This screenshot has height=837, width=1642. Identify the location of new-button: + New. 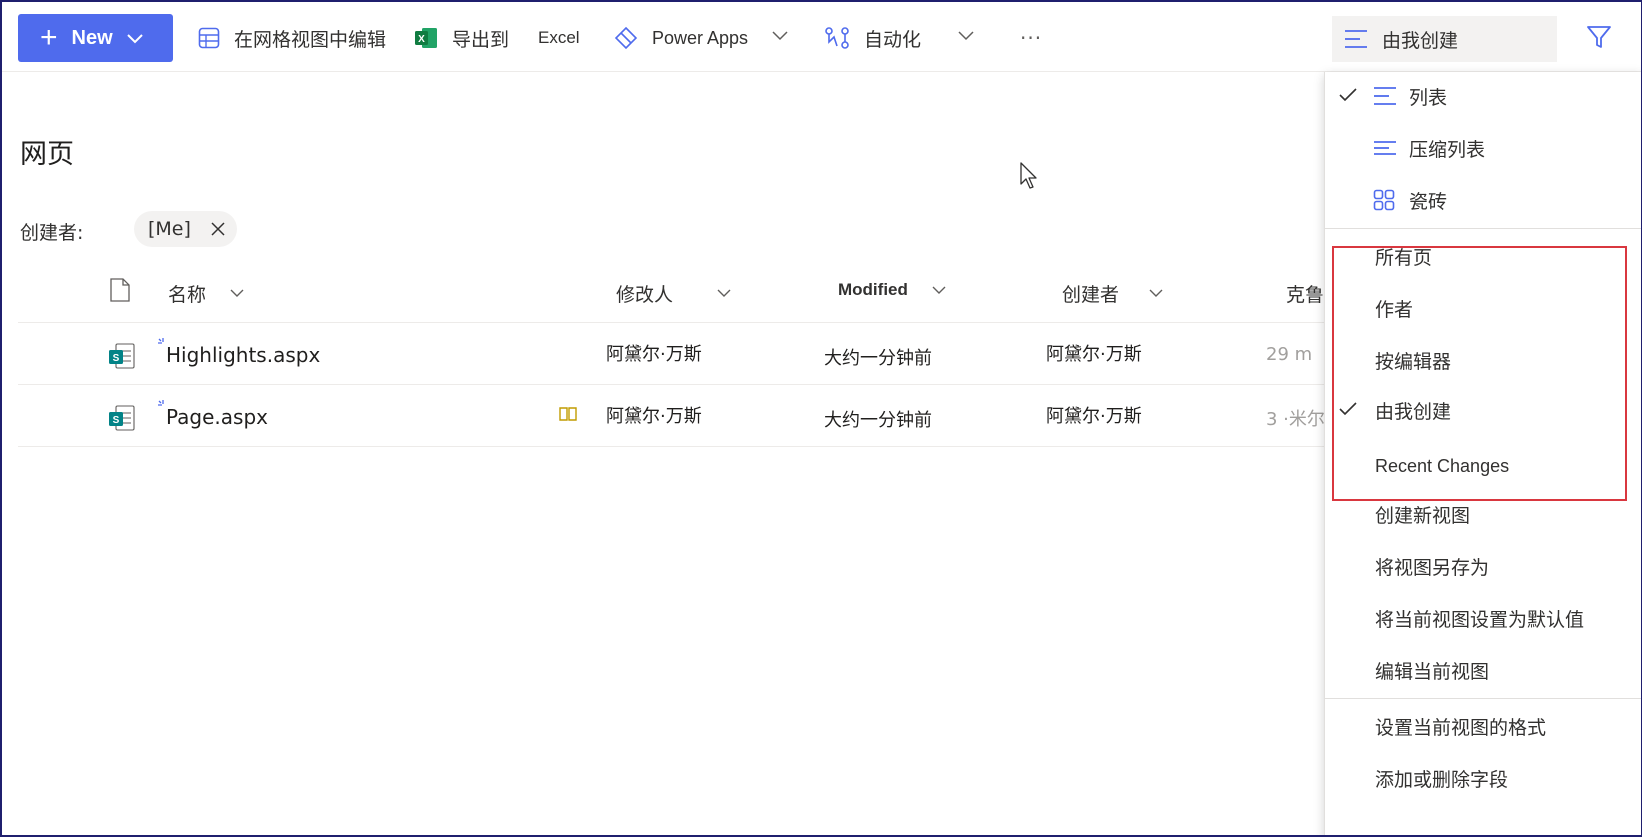
(95, 38).